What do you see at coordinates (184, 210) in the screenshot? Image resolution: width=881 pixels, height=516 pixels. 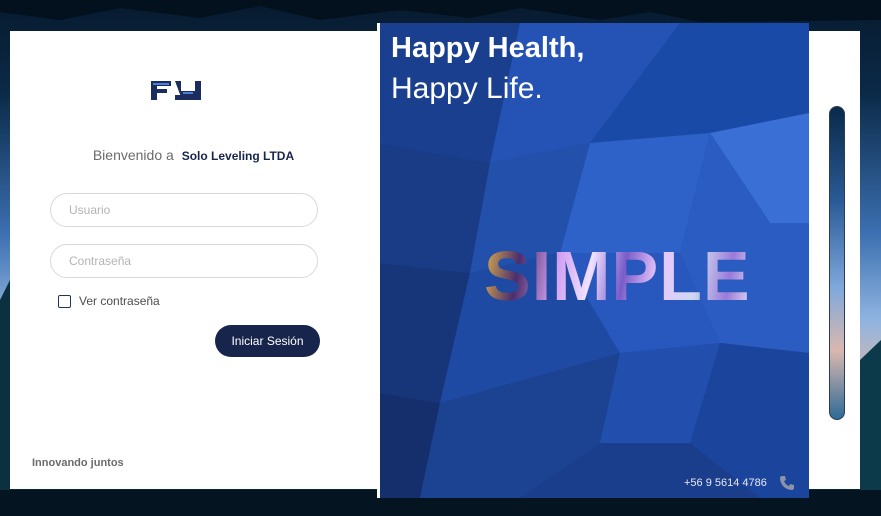 I see `username-input` at bounding box center [184, 210].